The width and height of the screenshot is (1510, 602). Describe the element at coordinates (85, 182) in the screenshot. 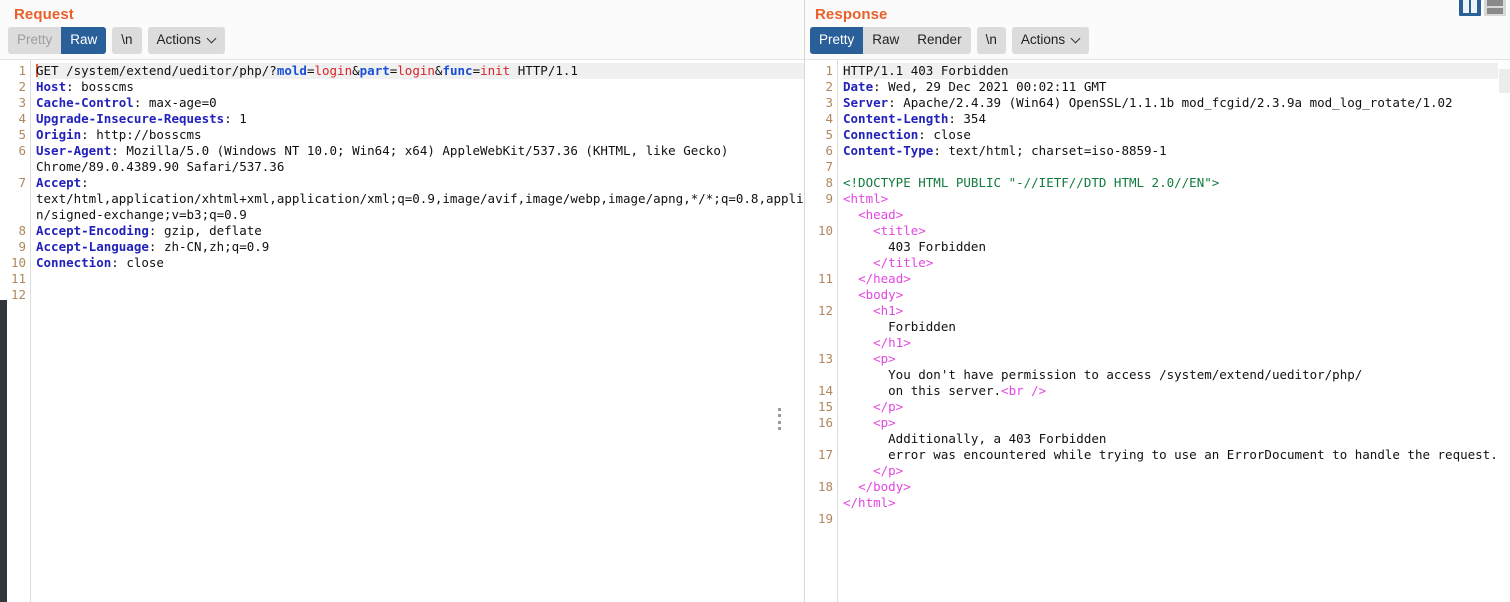

I see `request-code-token: :` at that location.